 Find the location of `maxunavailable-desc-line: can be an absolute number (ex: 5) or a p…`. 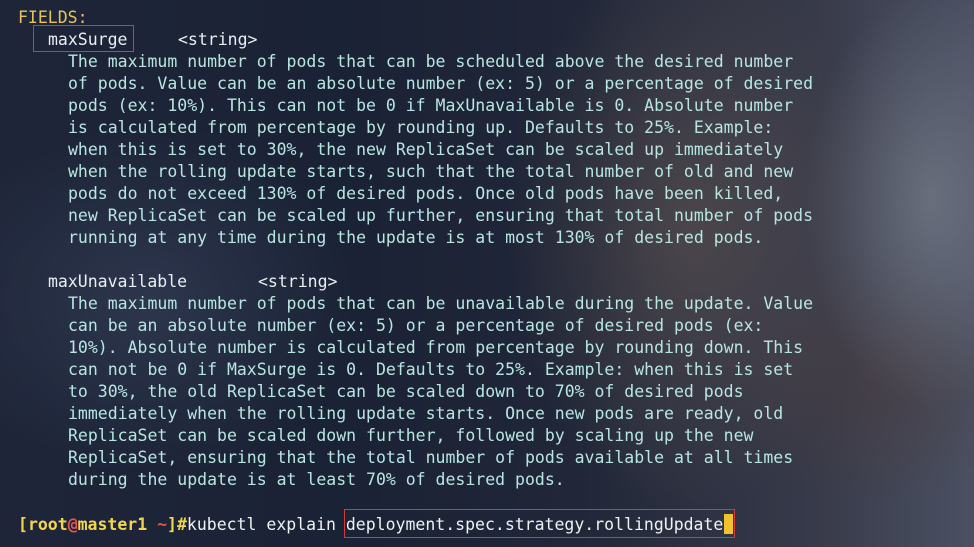

maxunavailable-desc-line: can be an absolute number (ex: 5) or a p… is located at coordinates (416, 325).